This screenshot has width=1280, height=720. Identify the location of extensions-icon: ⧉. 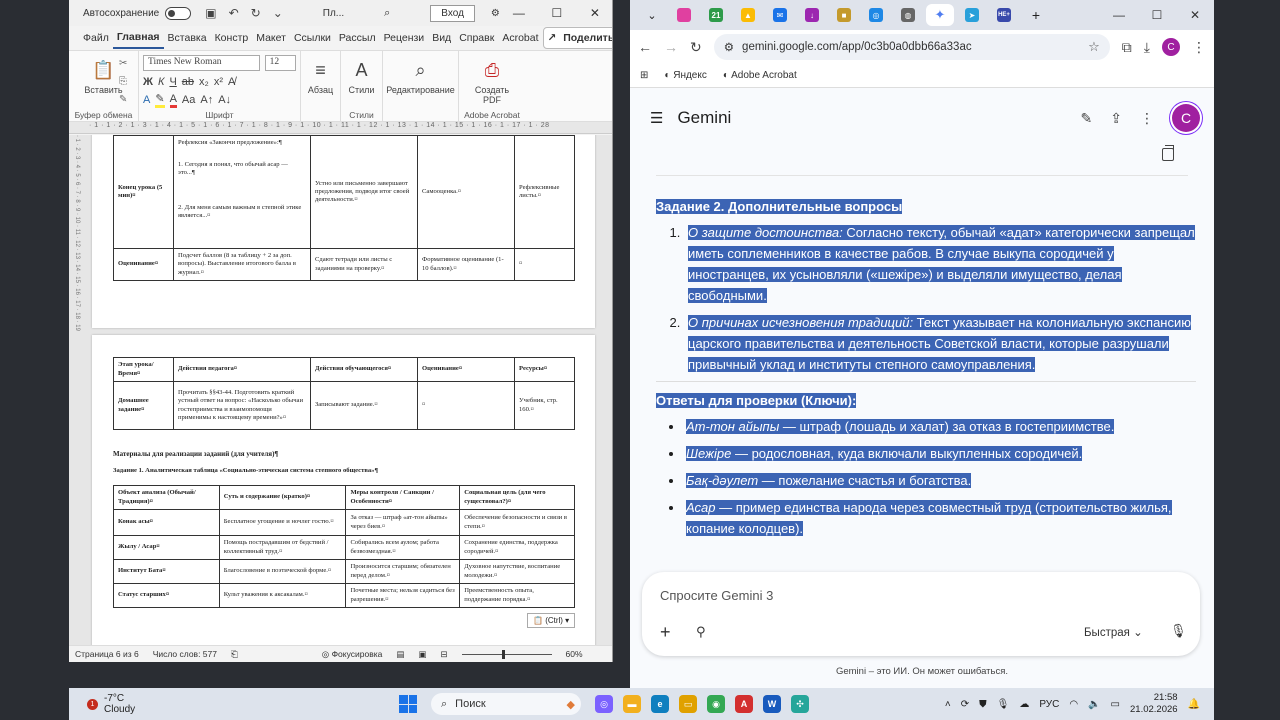
(1127, 47).